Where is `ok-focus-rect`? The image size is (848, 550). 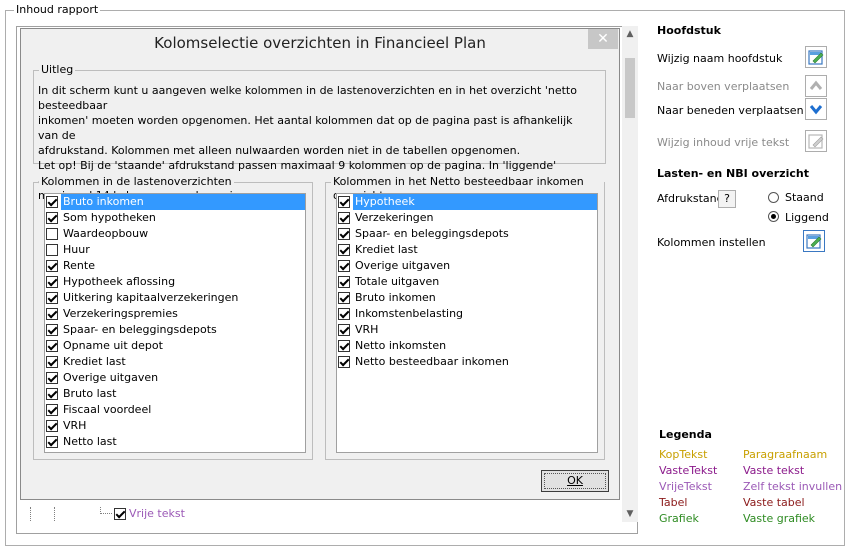
ok-focus-rect is located at coordinates (575, 481).